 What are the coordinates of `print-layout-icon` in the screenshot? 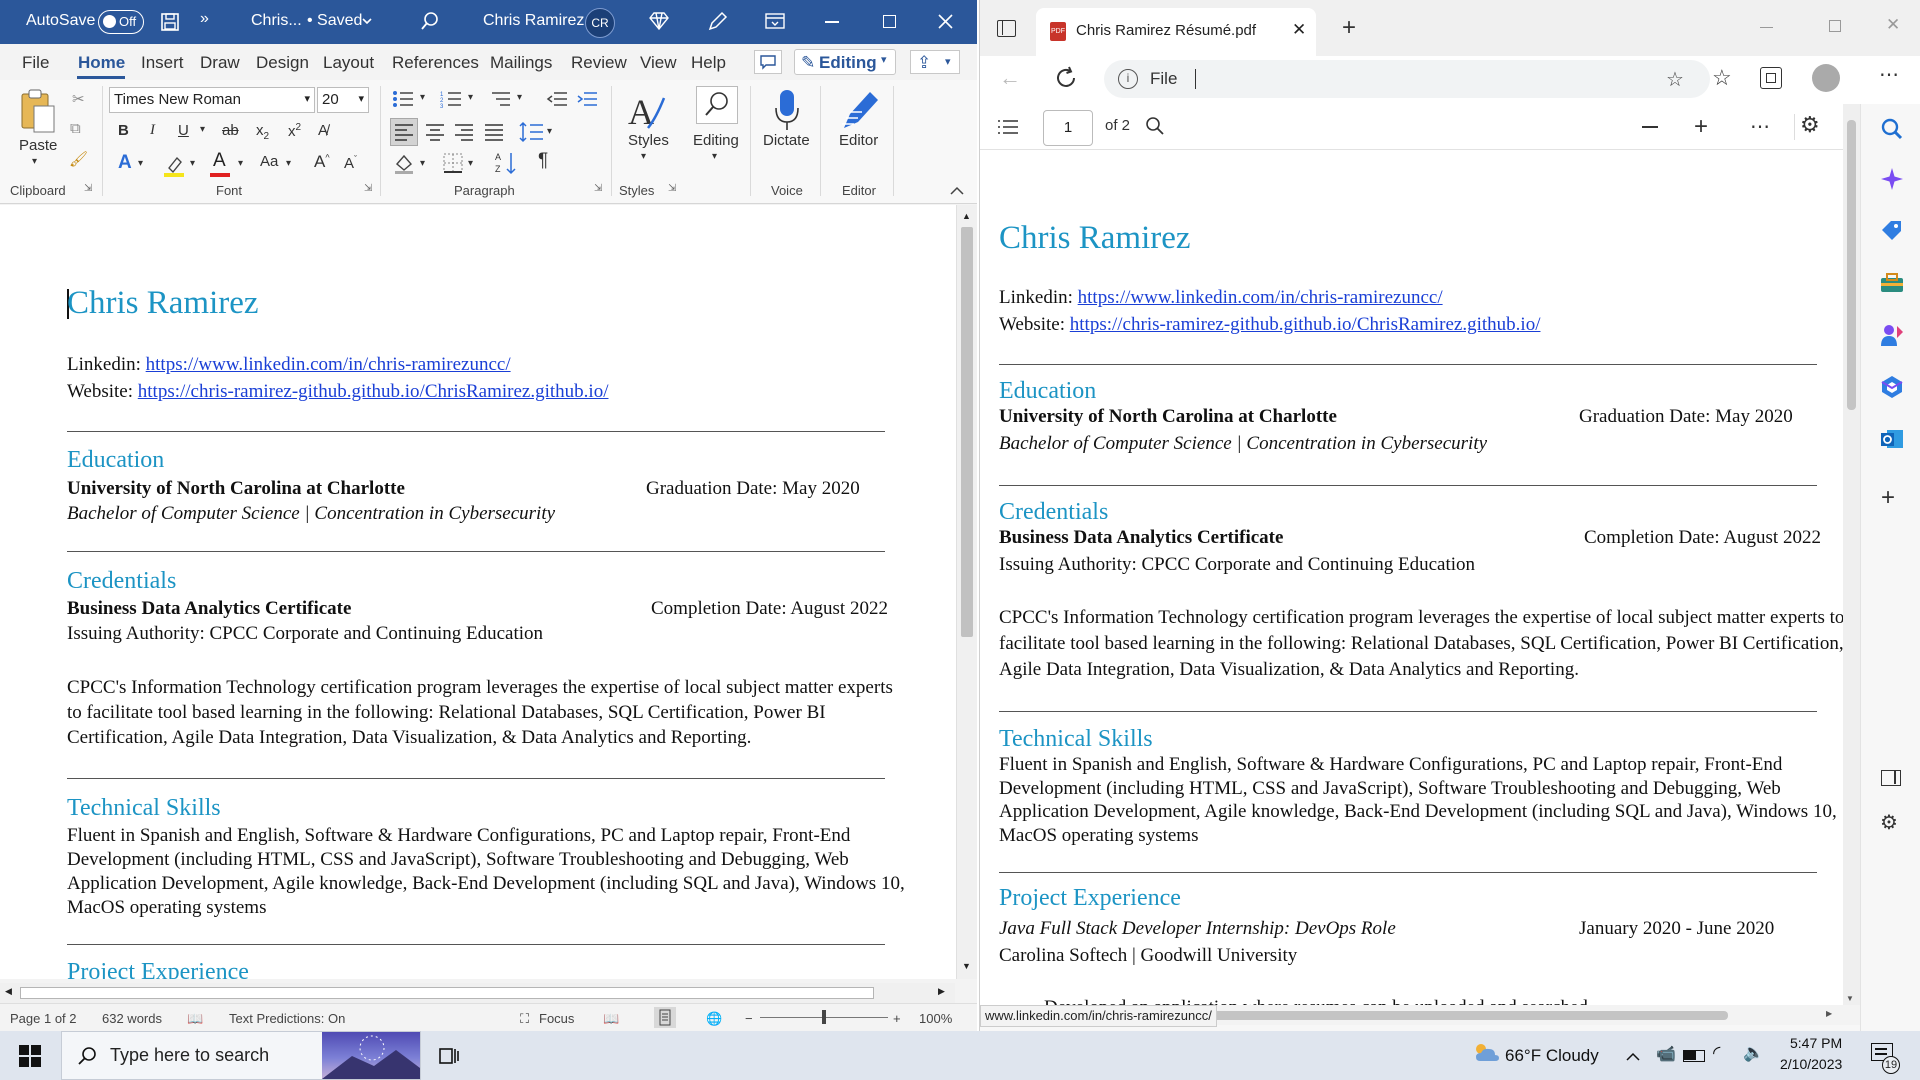 It's located at (665, 1017).